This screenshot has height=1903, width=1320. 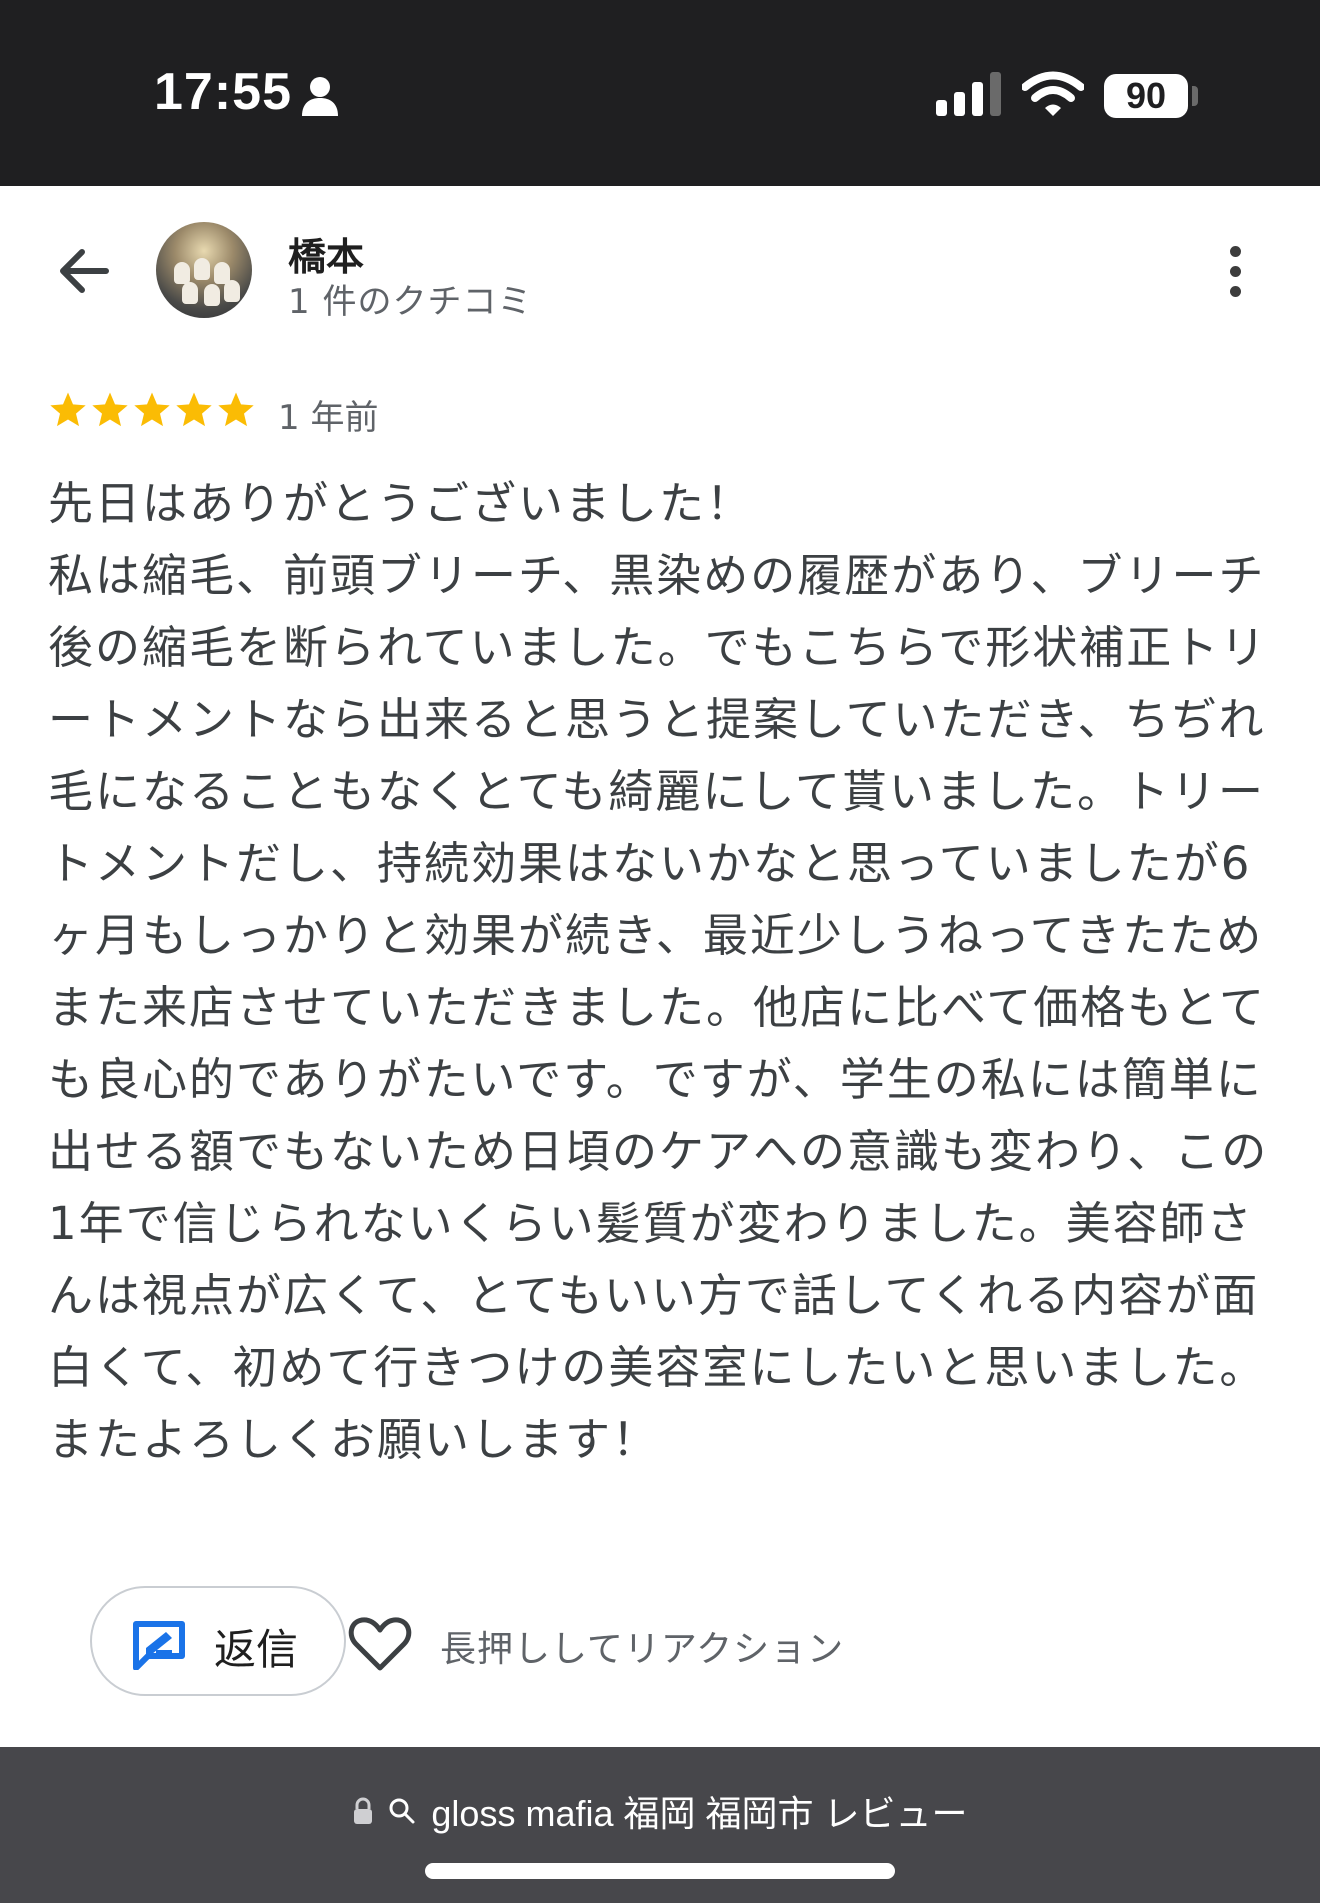 What do you see at coordinates (320, 96) in the screenshot?
I see `person-icon` at bounding box center [320, 96].